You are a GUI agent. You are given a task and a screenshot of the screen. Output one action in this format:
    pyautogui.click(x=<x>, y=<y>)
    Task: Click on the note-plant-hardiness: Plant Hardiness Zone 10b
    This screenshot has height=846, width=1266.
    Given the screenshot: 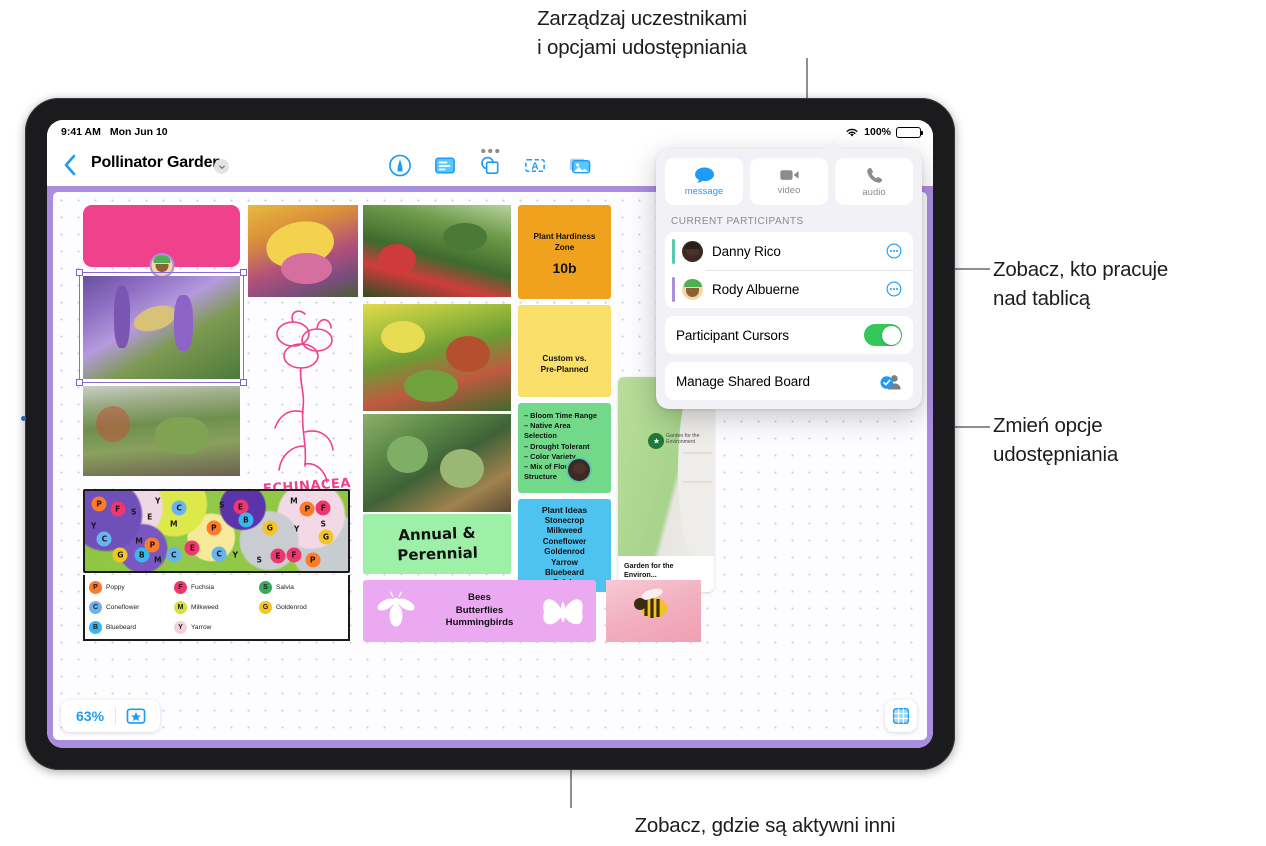 What is the action you would take?
    pyautogui.click(x=564, y=252)
    